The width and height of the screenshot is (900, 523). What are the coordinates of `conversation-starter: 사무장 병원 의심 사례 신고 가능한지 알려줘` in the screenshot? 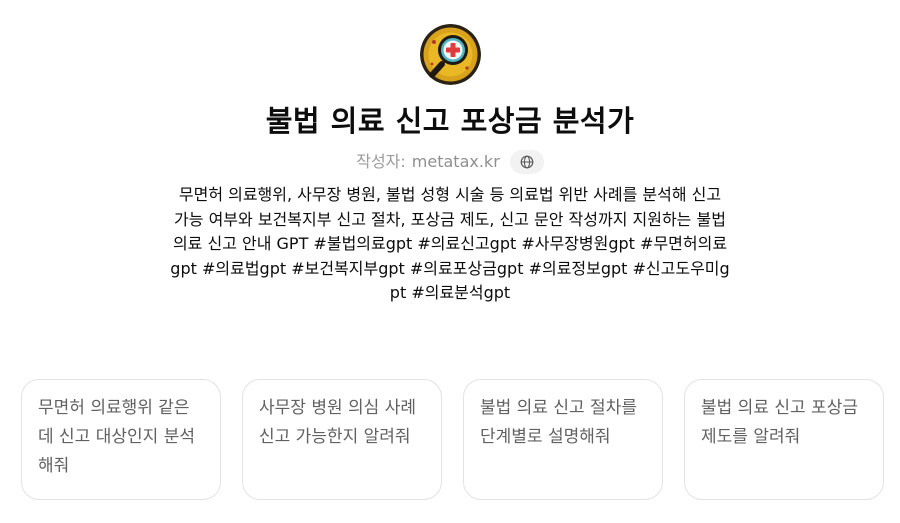 It's located at (342, 439).